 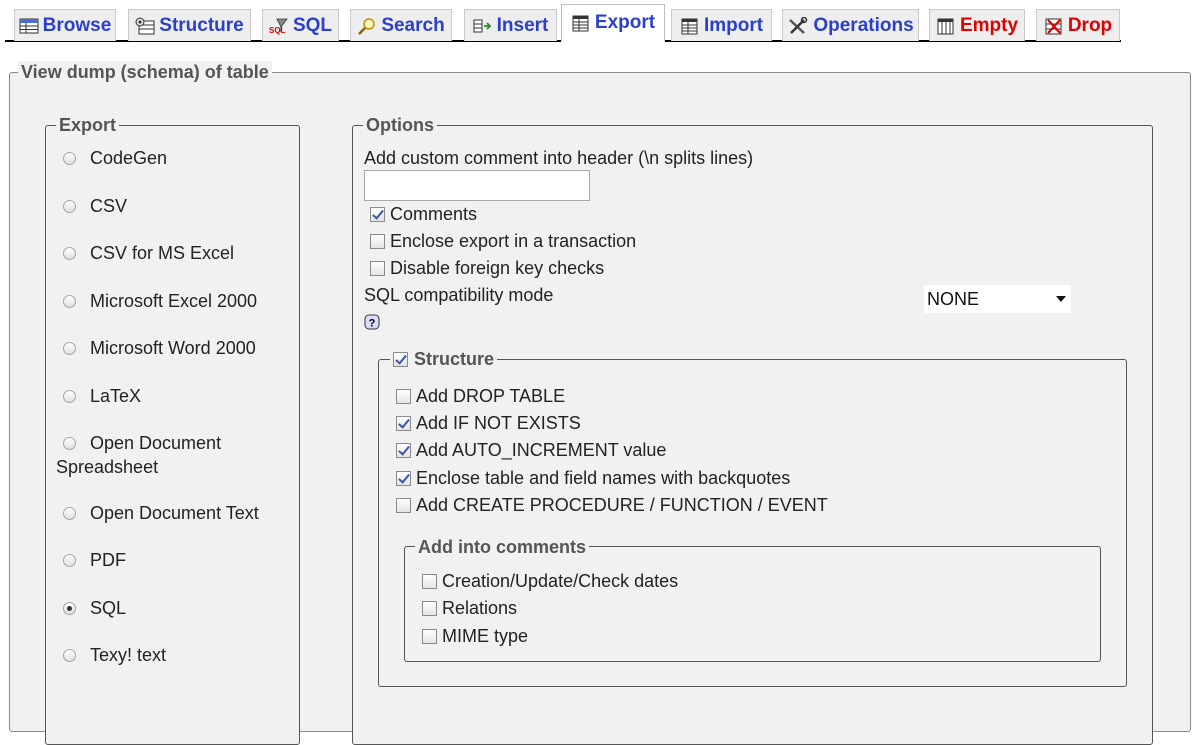 I want to click on compat-mode-select: NONE, so click(x=997, y=299).